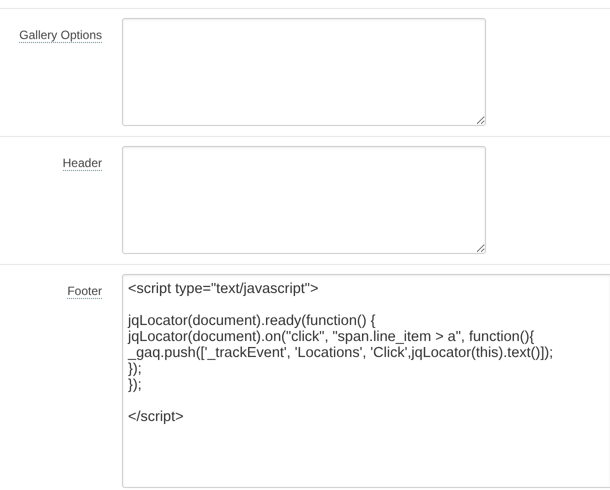 The width and height of the screenshot is (610, 490). What do you see at coordinates (60, 35) in the screenshot?
I see `field-label: Gallery Options` at bounding box center [60, 35].